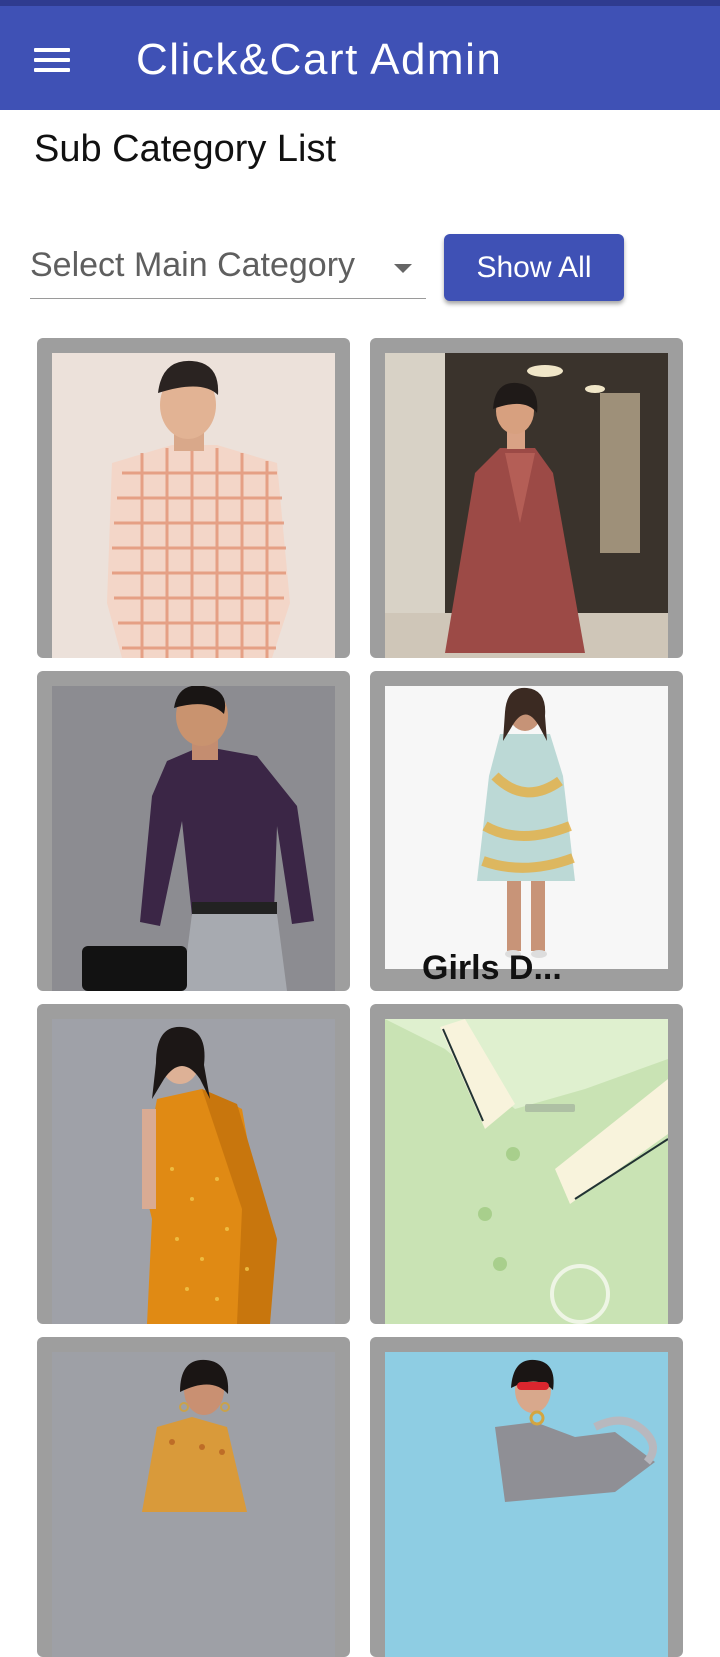  Describe the element at coordinates (52, 61) in the screenshot. I see `menu-icon` at that location.